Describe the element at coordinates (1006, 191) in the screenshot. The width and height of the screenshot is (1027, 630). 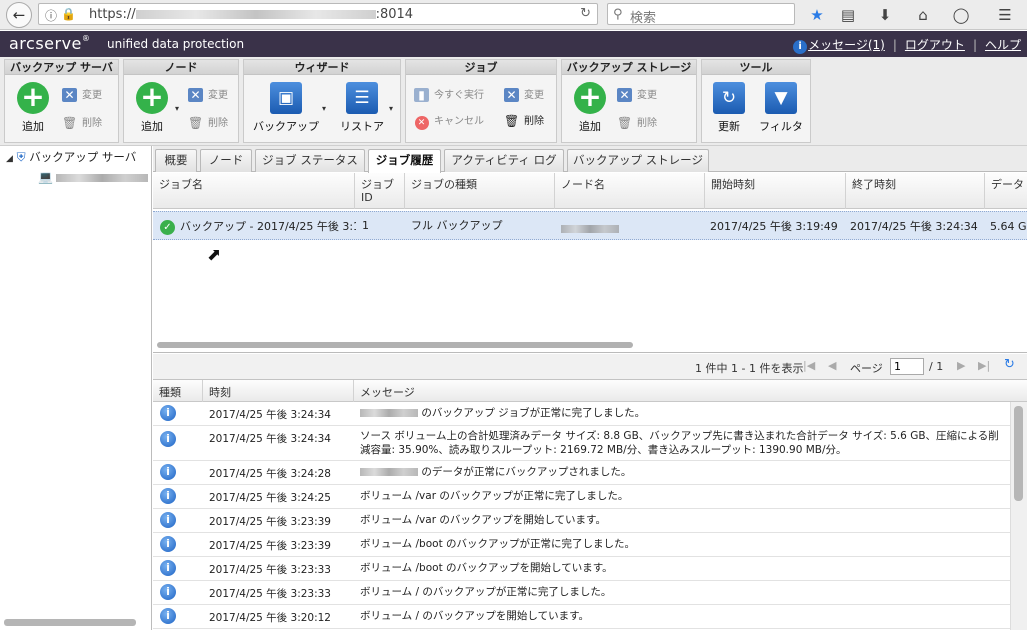
I see `col-data: データ` at that location.